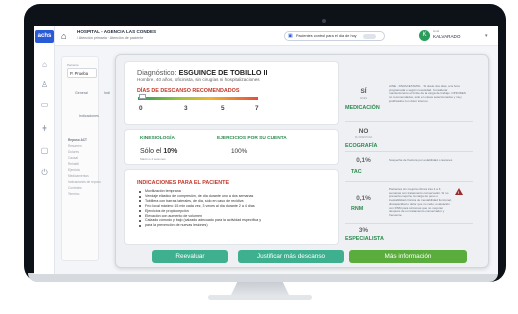  I want to click on tac-value: 0,1%, so click(363, 160).